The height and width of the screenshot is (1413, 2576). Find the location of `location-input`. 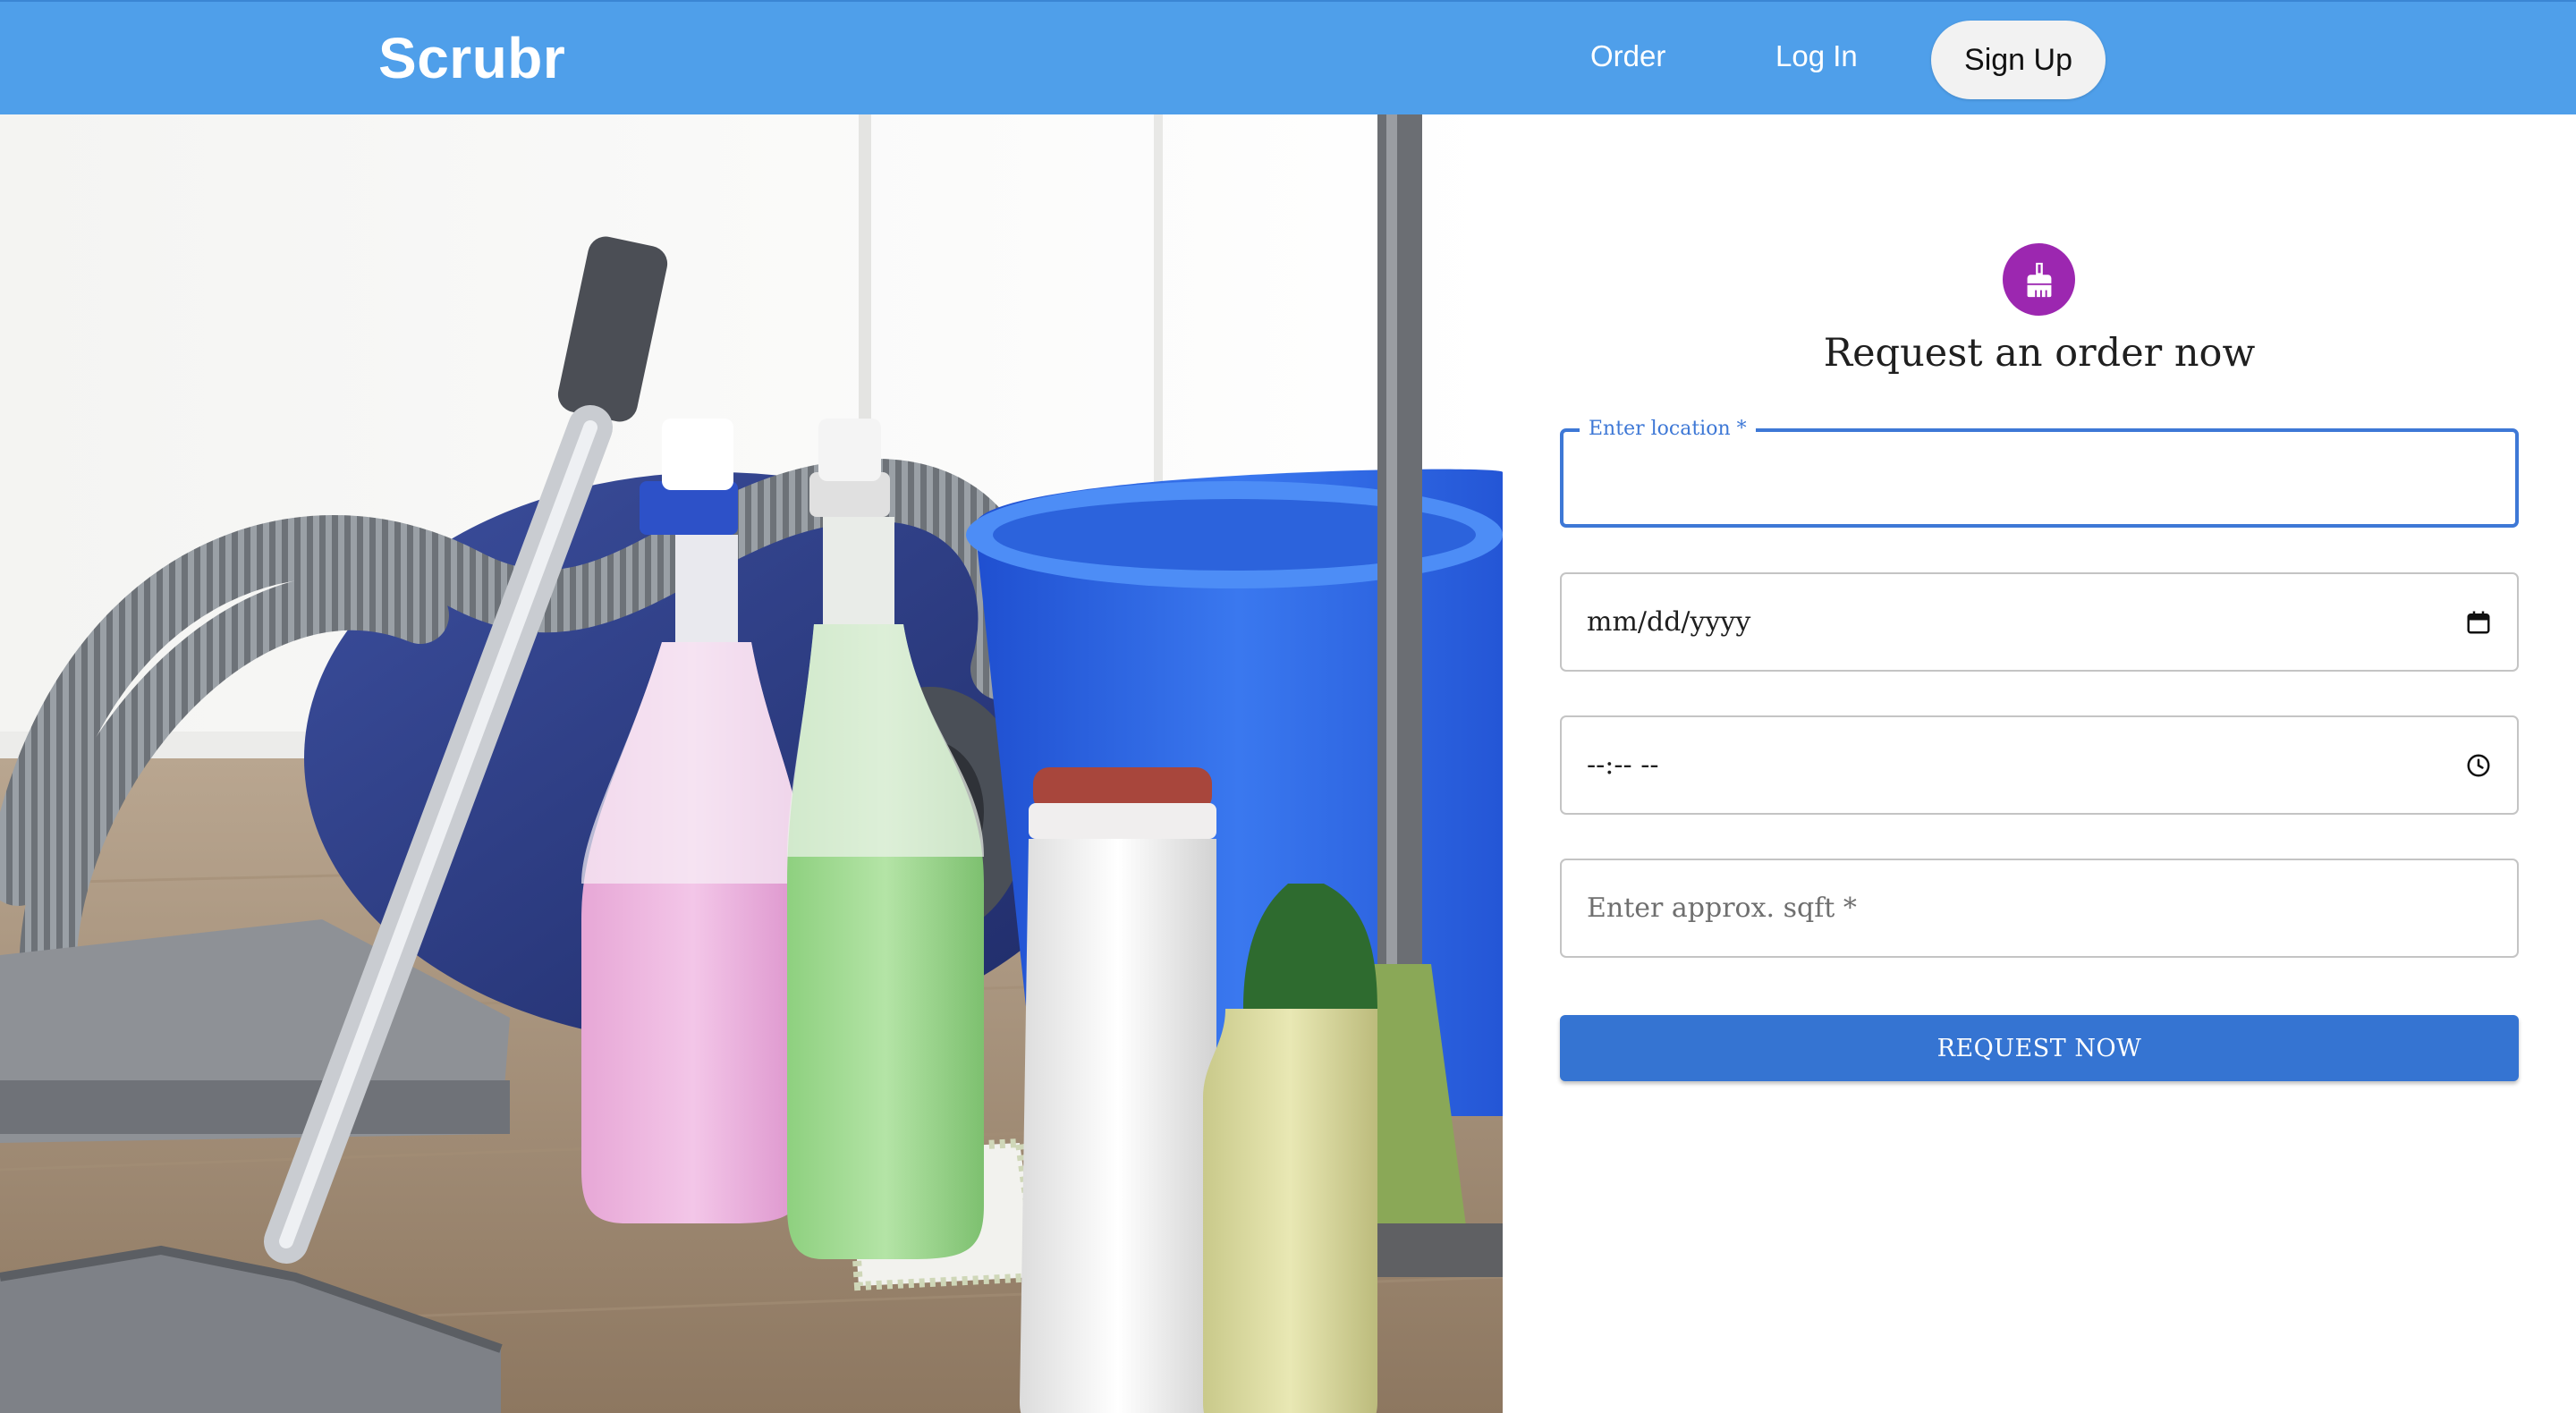

location-input is located at coordinates (2039, 478).